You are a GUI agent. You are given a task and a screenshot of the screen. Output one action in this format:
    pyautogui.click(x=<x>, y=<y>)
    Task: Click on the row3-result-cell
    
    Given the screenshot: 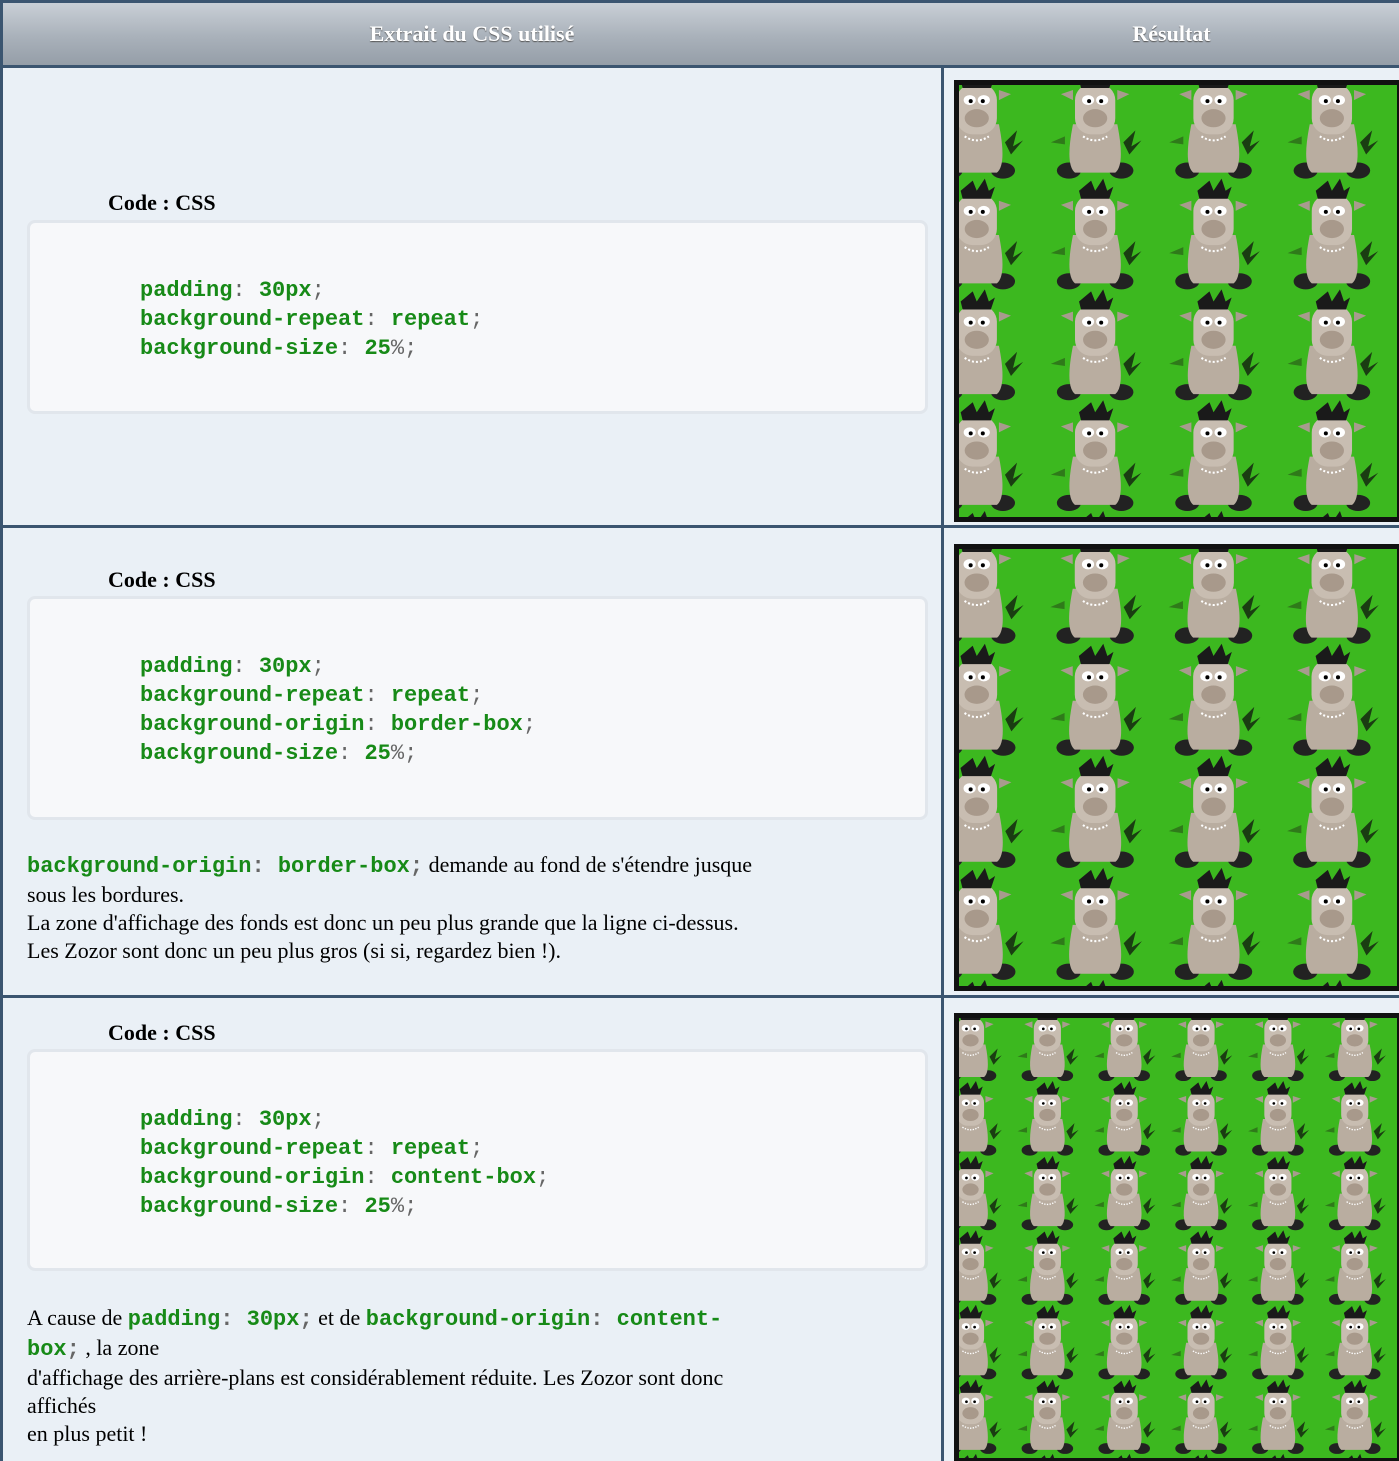 What is the action you would take?
    pyautogui.click(x=1171, y=1229)
    